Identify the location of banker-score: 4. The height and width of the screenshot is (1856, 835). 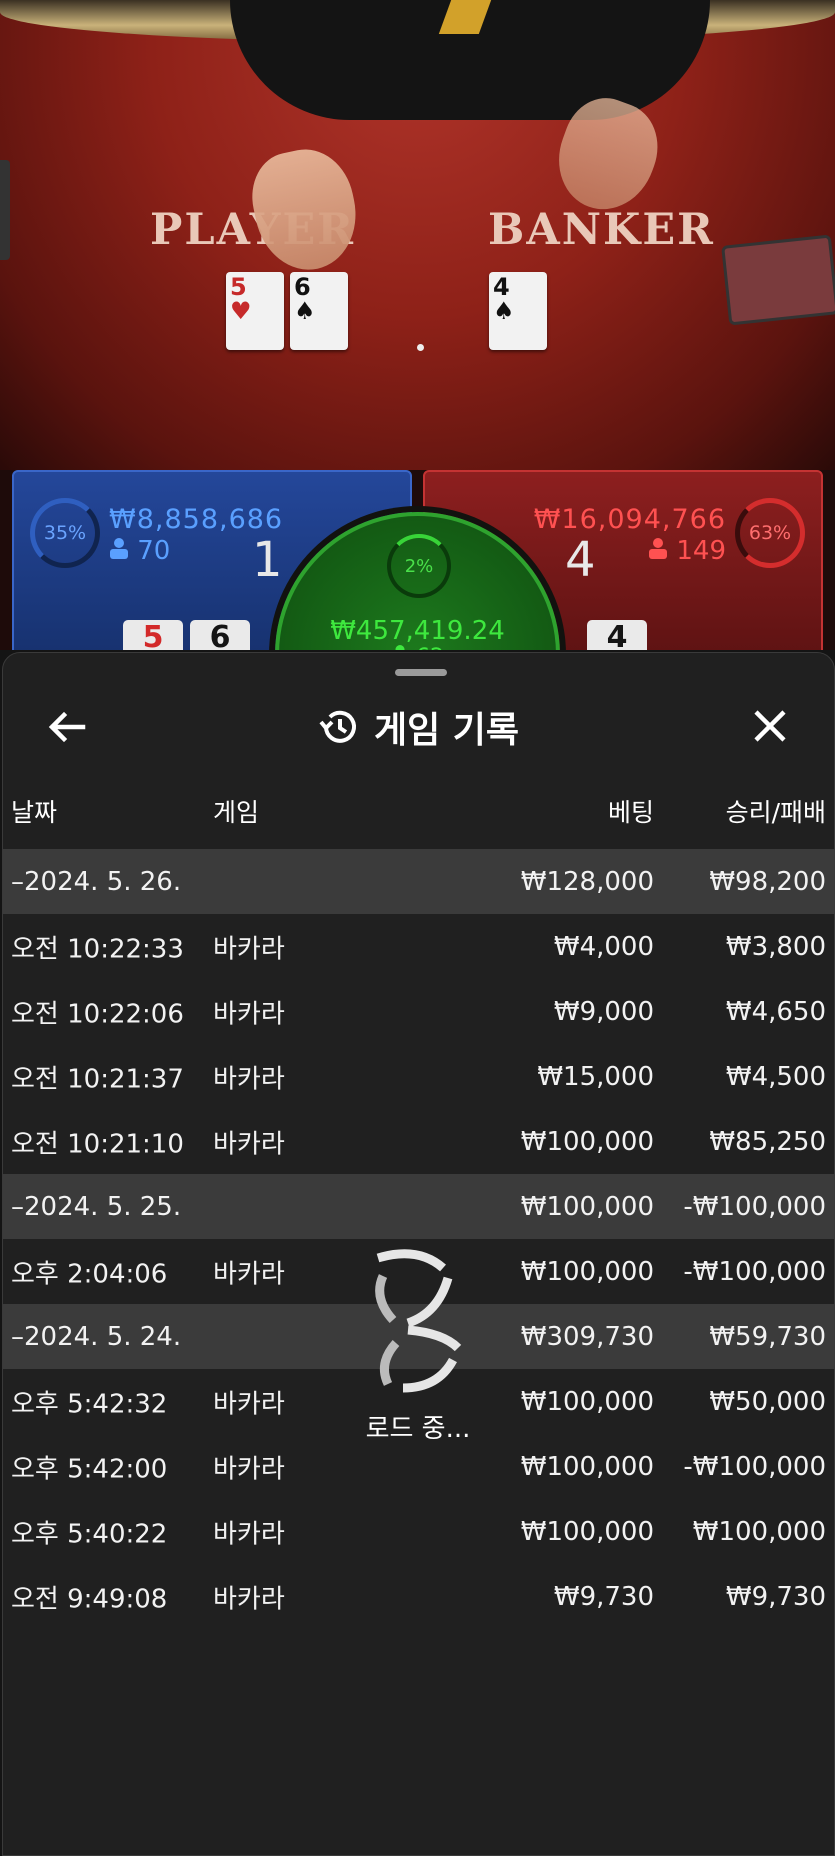
(580, 560).